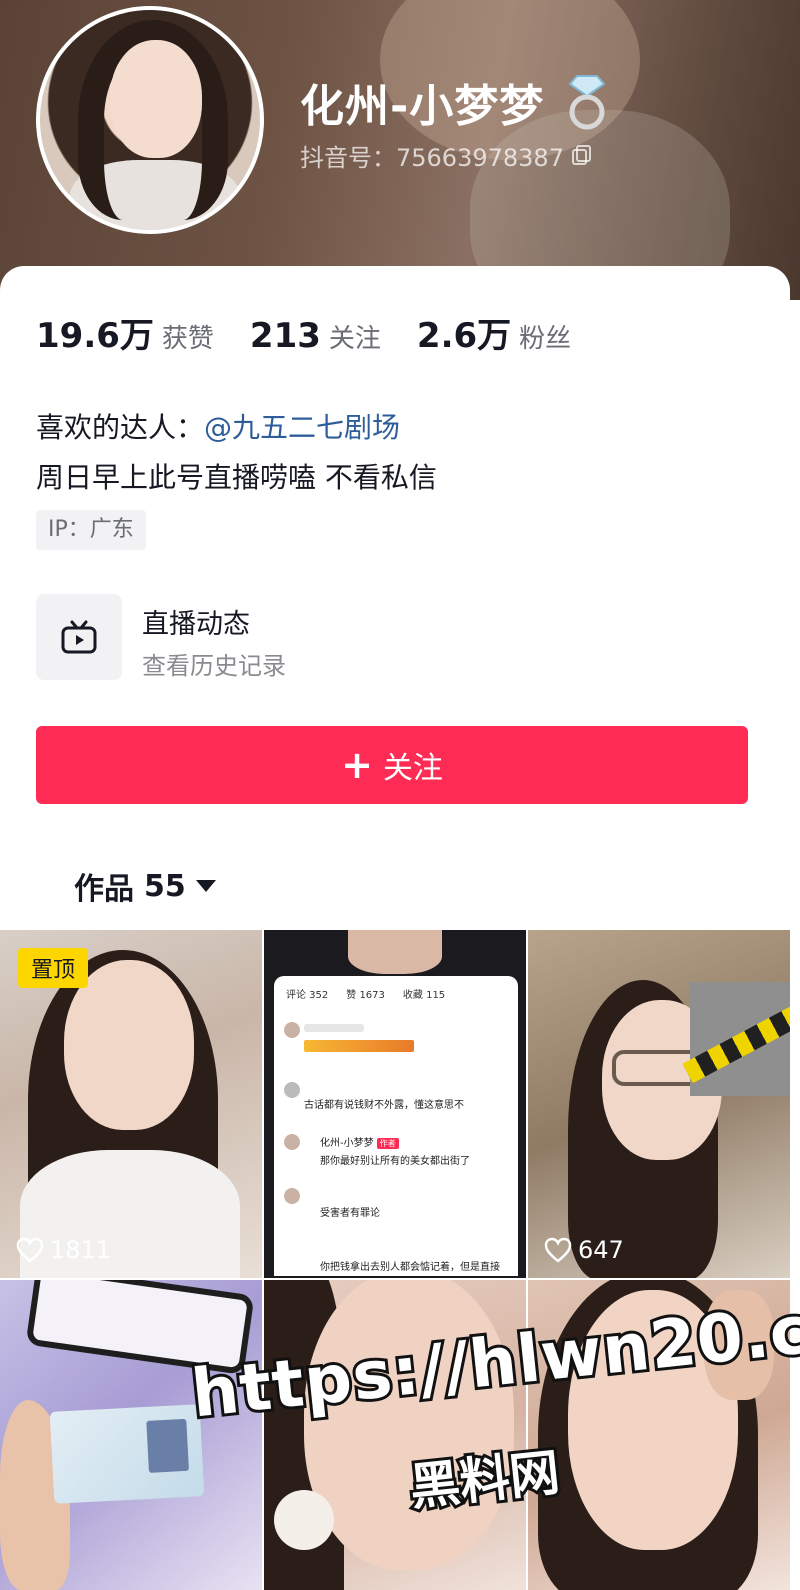  I want to click on follow-button: + 关注, so click(392, 765).